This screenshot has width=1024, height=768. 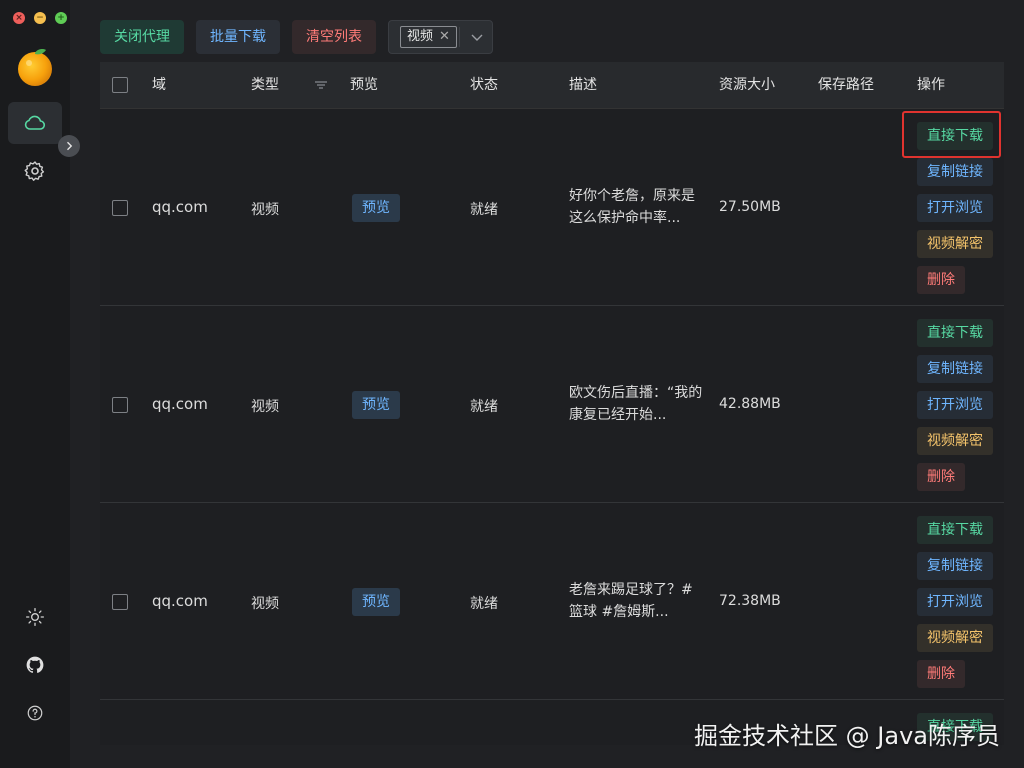 What do you see at coordinates (846, 85) in the screenshot?
I see `column-header-save-path: 保存路径` at bounding box center [846, 85].